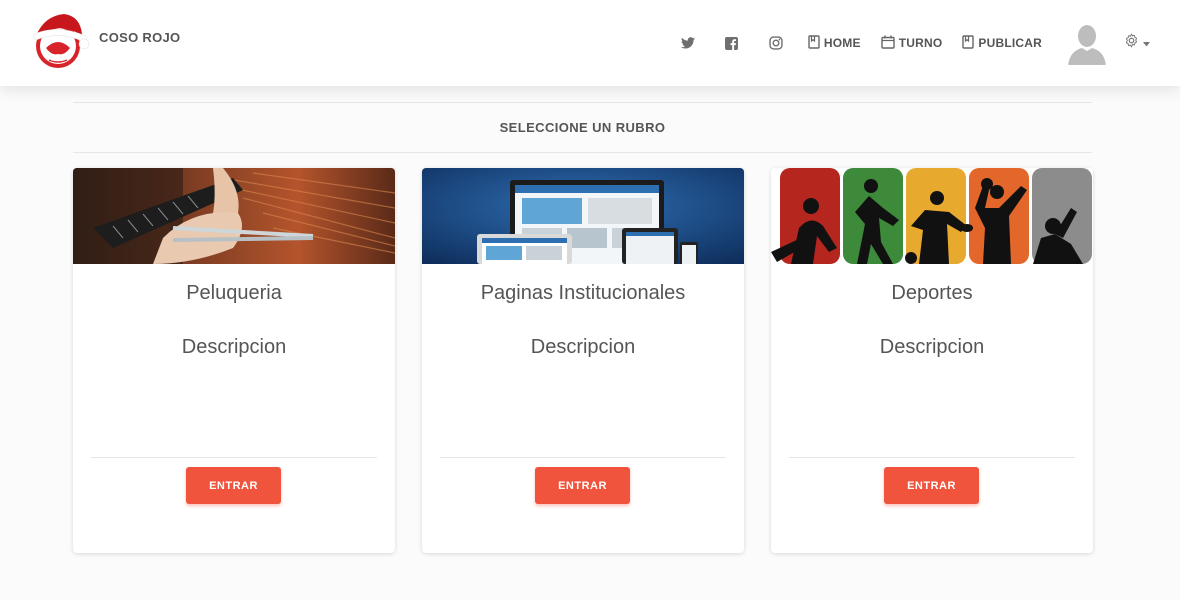 The width and height of the screenshot is (1180, 600). I want to click on santa-hat-logo-icon, so click(60, 41).